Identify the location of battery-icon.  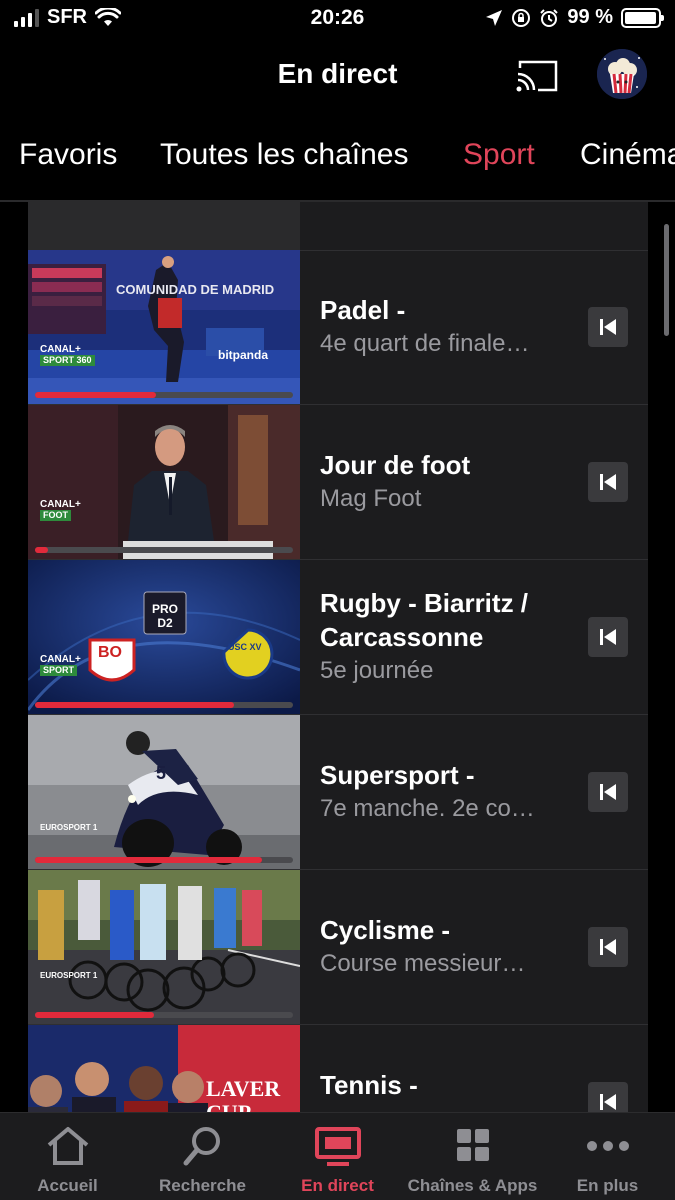
(642, 17).